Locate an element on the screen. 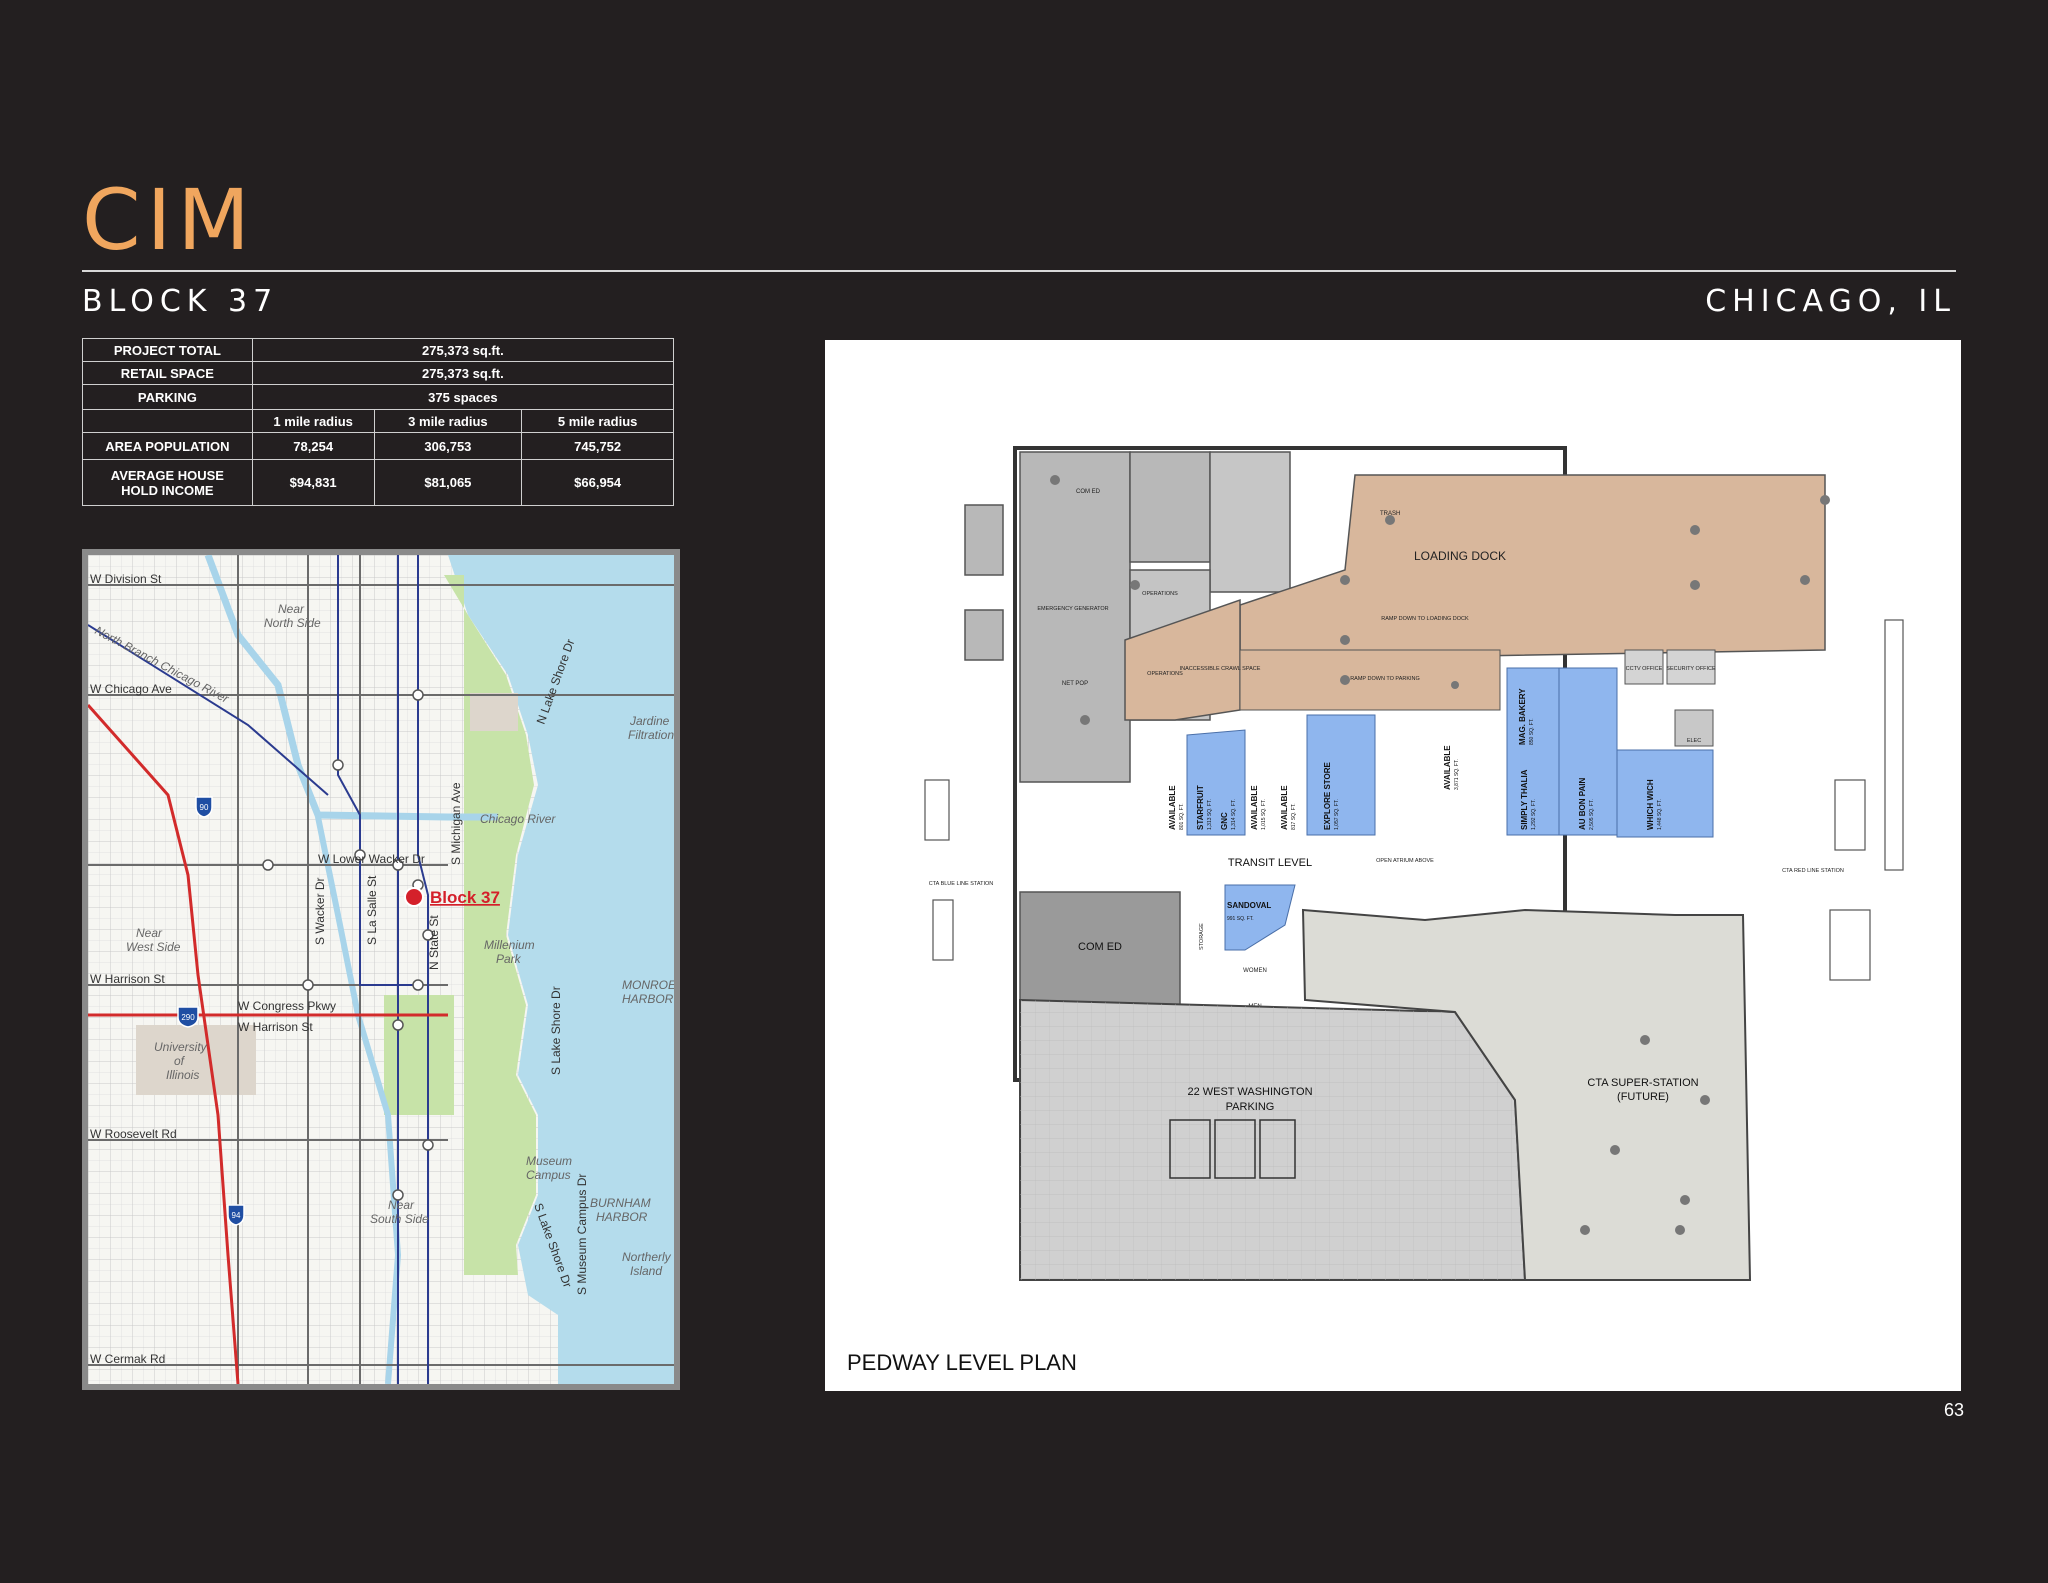 The image size is (2048, 1583). tenant-label: AU BON PAIN is located at coordinates (1582, 803).